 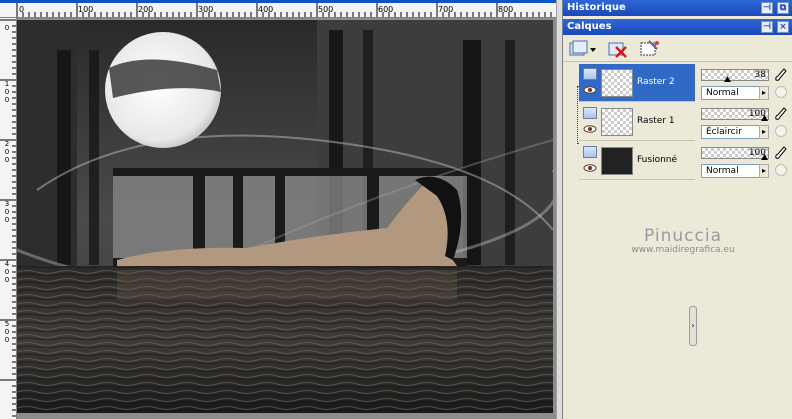 I want to click on layer-row-raster-1: Raster 1, so click(x=637, y=122).